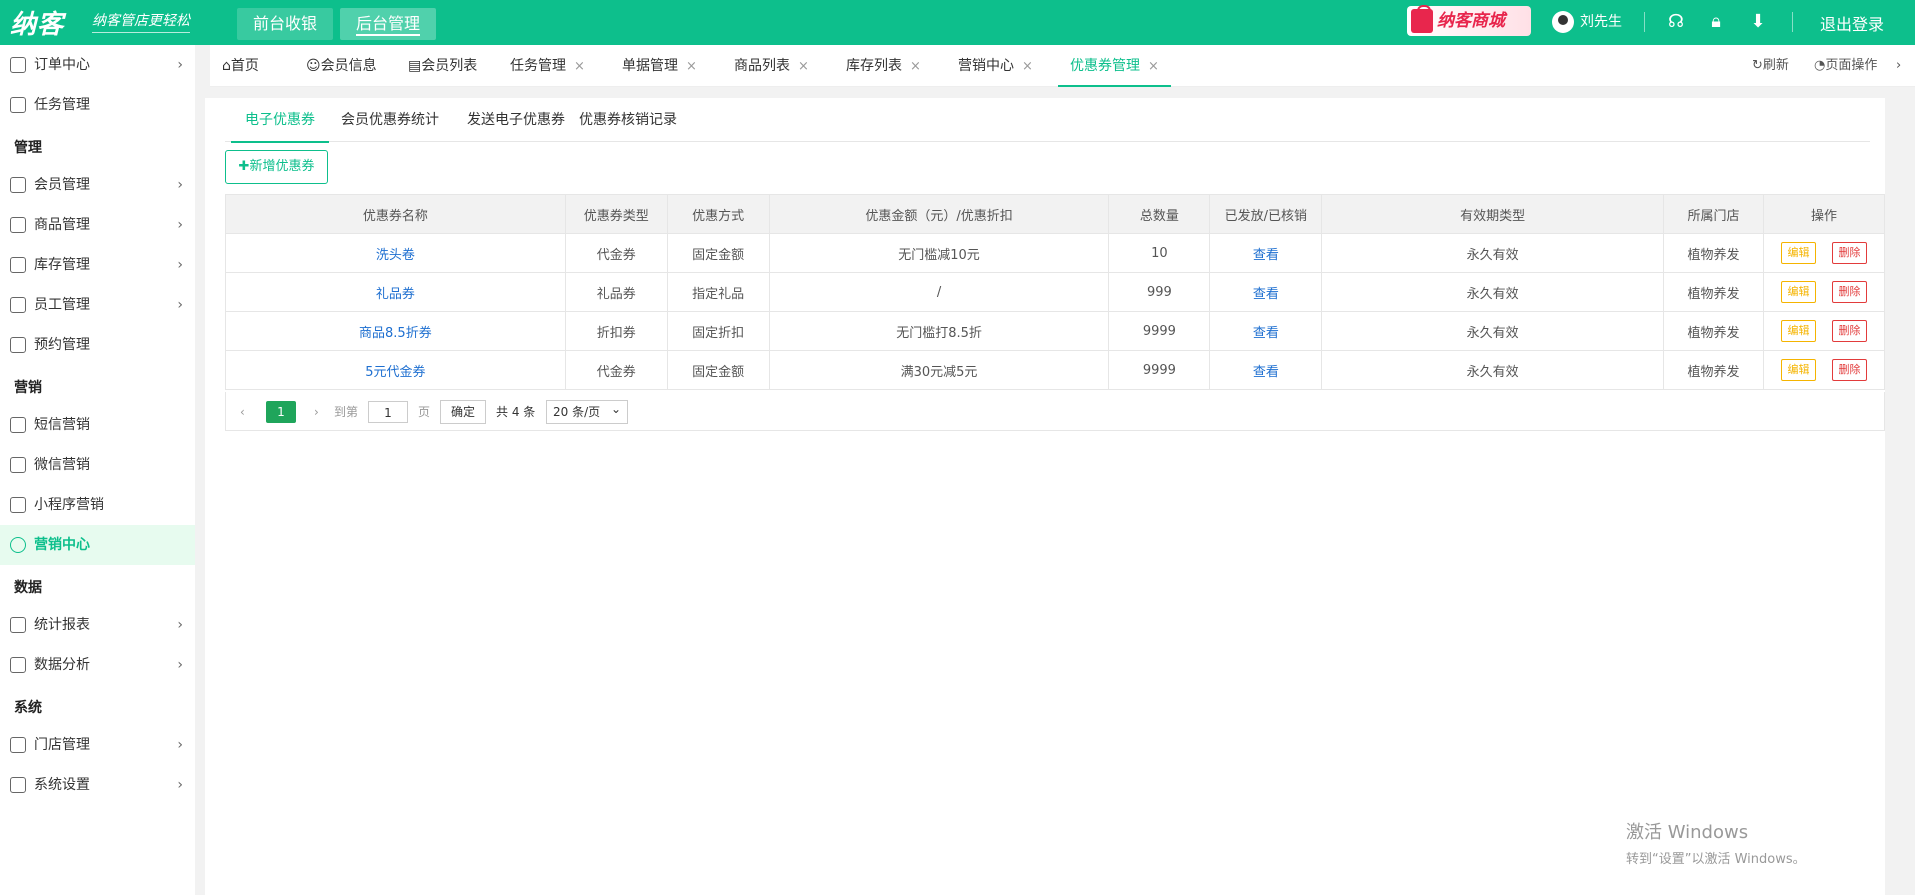 The image size is (1915, 895). I want to click on coupon-method: 指定礼品, so click(718, 292).